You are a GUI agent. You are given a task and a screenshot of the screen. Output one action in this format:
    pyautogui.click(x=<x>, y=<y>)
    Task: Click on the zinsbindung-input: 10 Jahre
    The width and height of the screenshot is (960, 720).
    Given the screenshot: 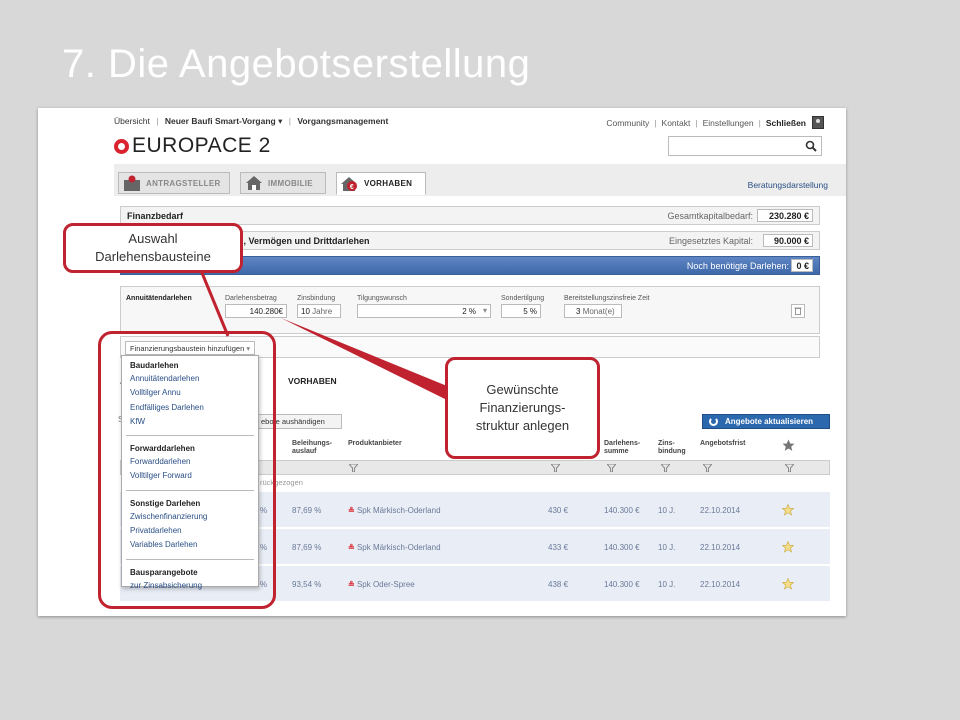 What is the action you would take?
    pyautogui.click(x=319, y=311)
    